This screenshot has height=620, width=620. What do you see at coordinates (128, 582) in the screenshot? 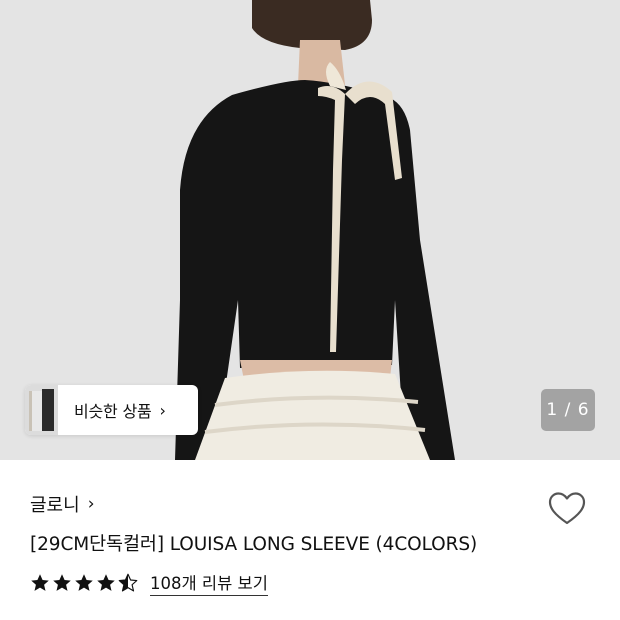
I see `star-half-icon` at bounding box center [128, 582].